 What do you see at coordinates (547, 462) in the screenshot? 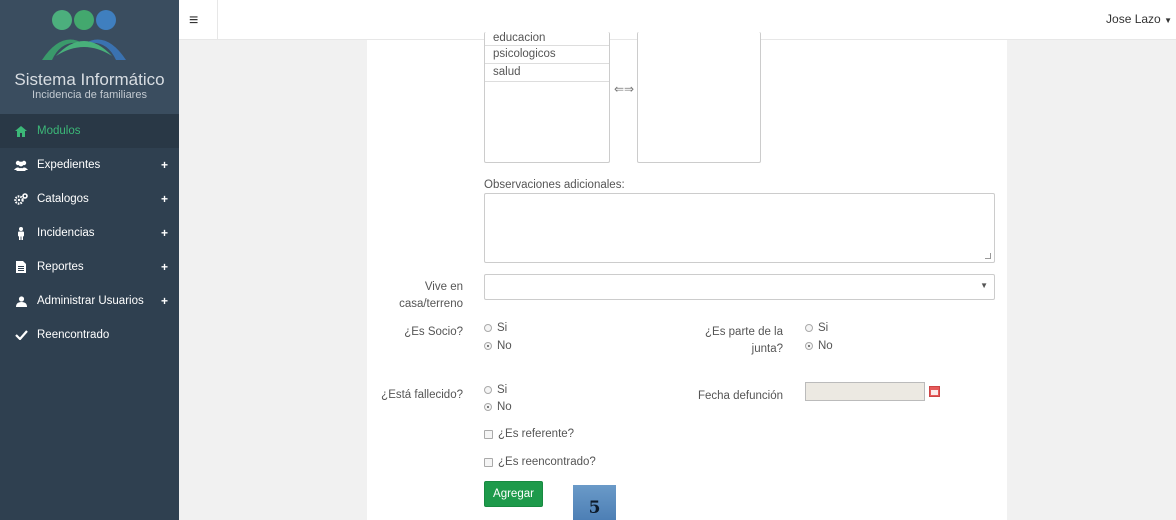
I see `checkbox-label: ¿Es reencontrado?` at bounding box center [547, 462].